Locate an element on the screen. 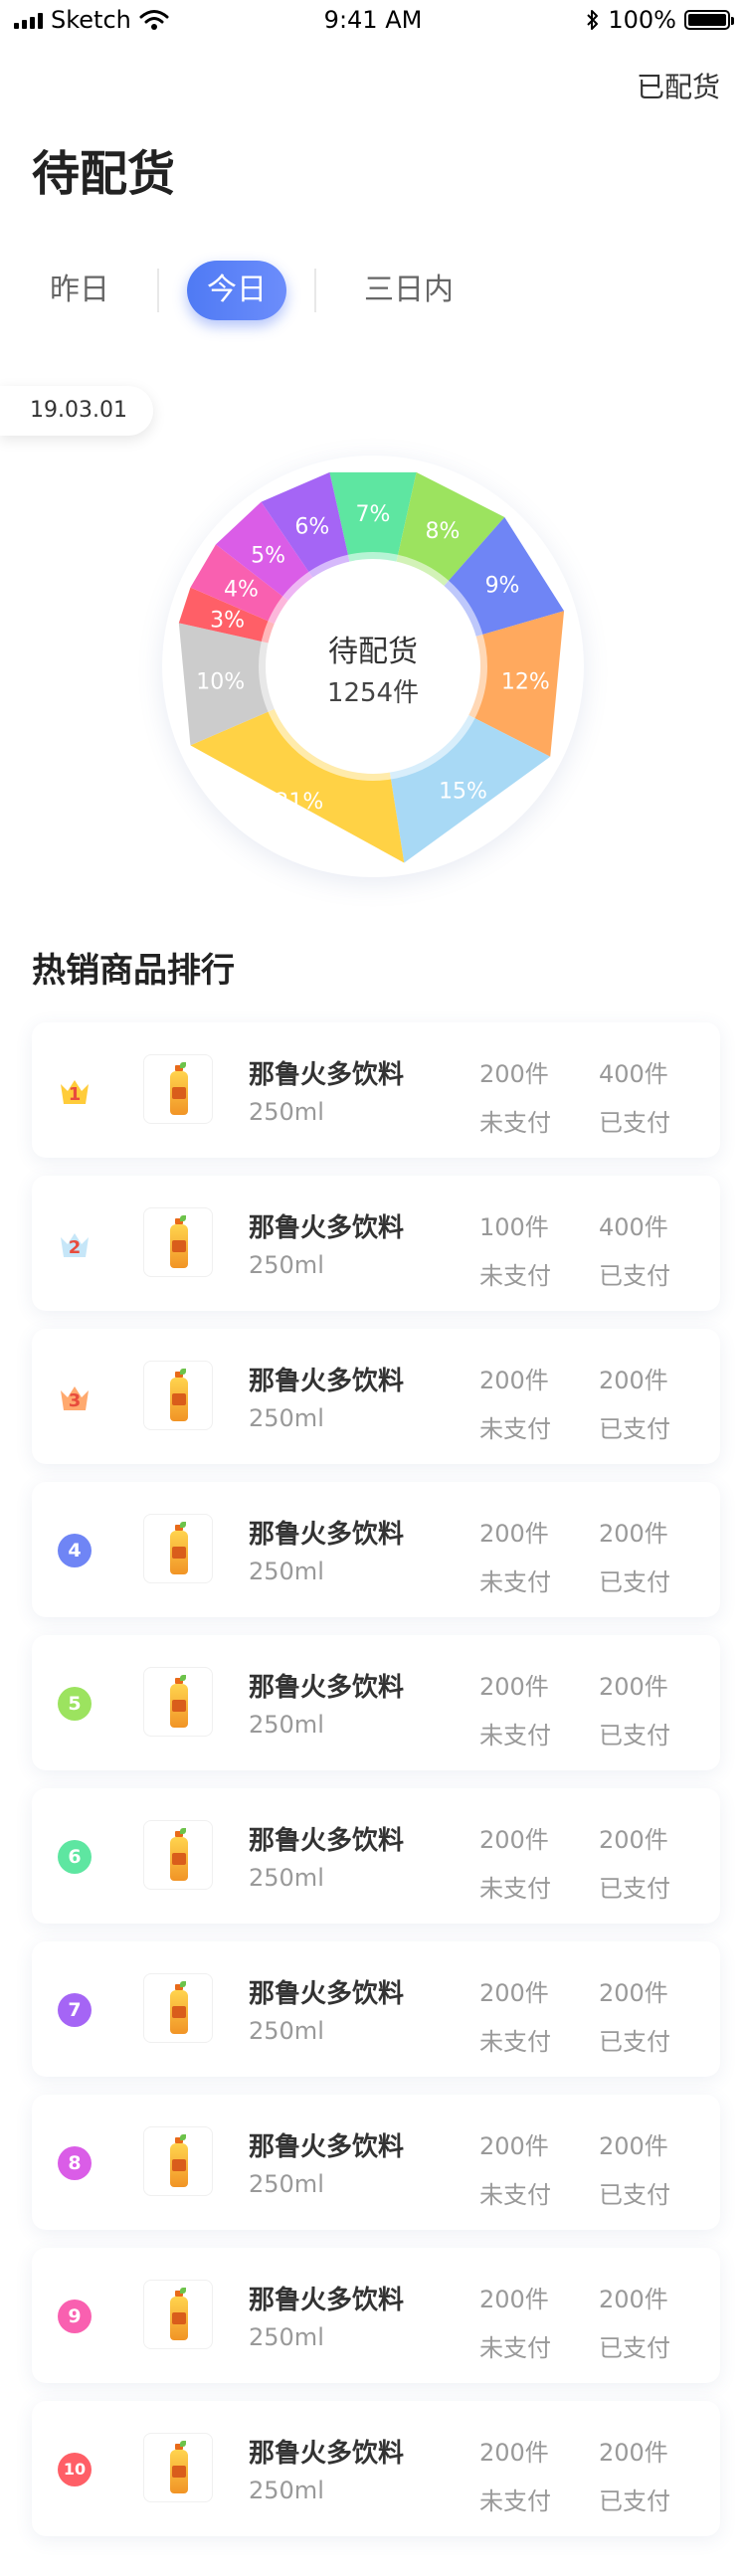 This screenshot has height=2576, width=746. crown-bronze-icon: 3 is located at coordinates (75, 1397).